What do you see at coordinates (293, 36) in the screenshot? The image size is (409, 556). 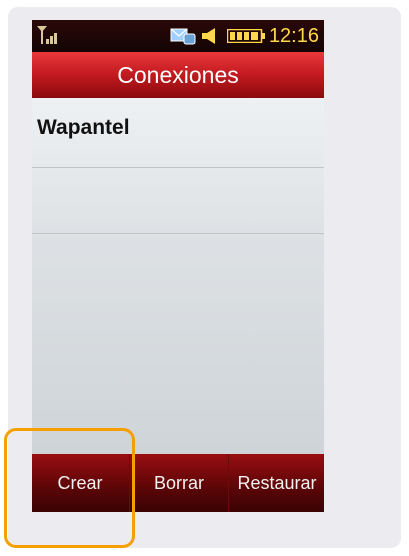 I see `clock: 12:16` at bounding box center [293, 36].